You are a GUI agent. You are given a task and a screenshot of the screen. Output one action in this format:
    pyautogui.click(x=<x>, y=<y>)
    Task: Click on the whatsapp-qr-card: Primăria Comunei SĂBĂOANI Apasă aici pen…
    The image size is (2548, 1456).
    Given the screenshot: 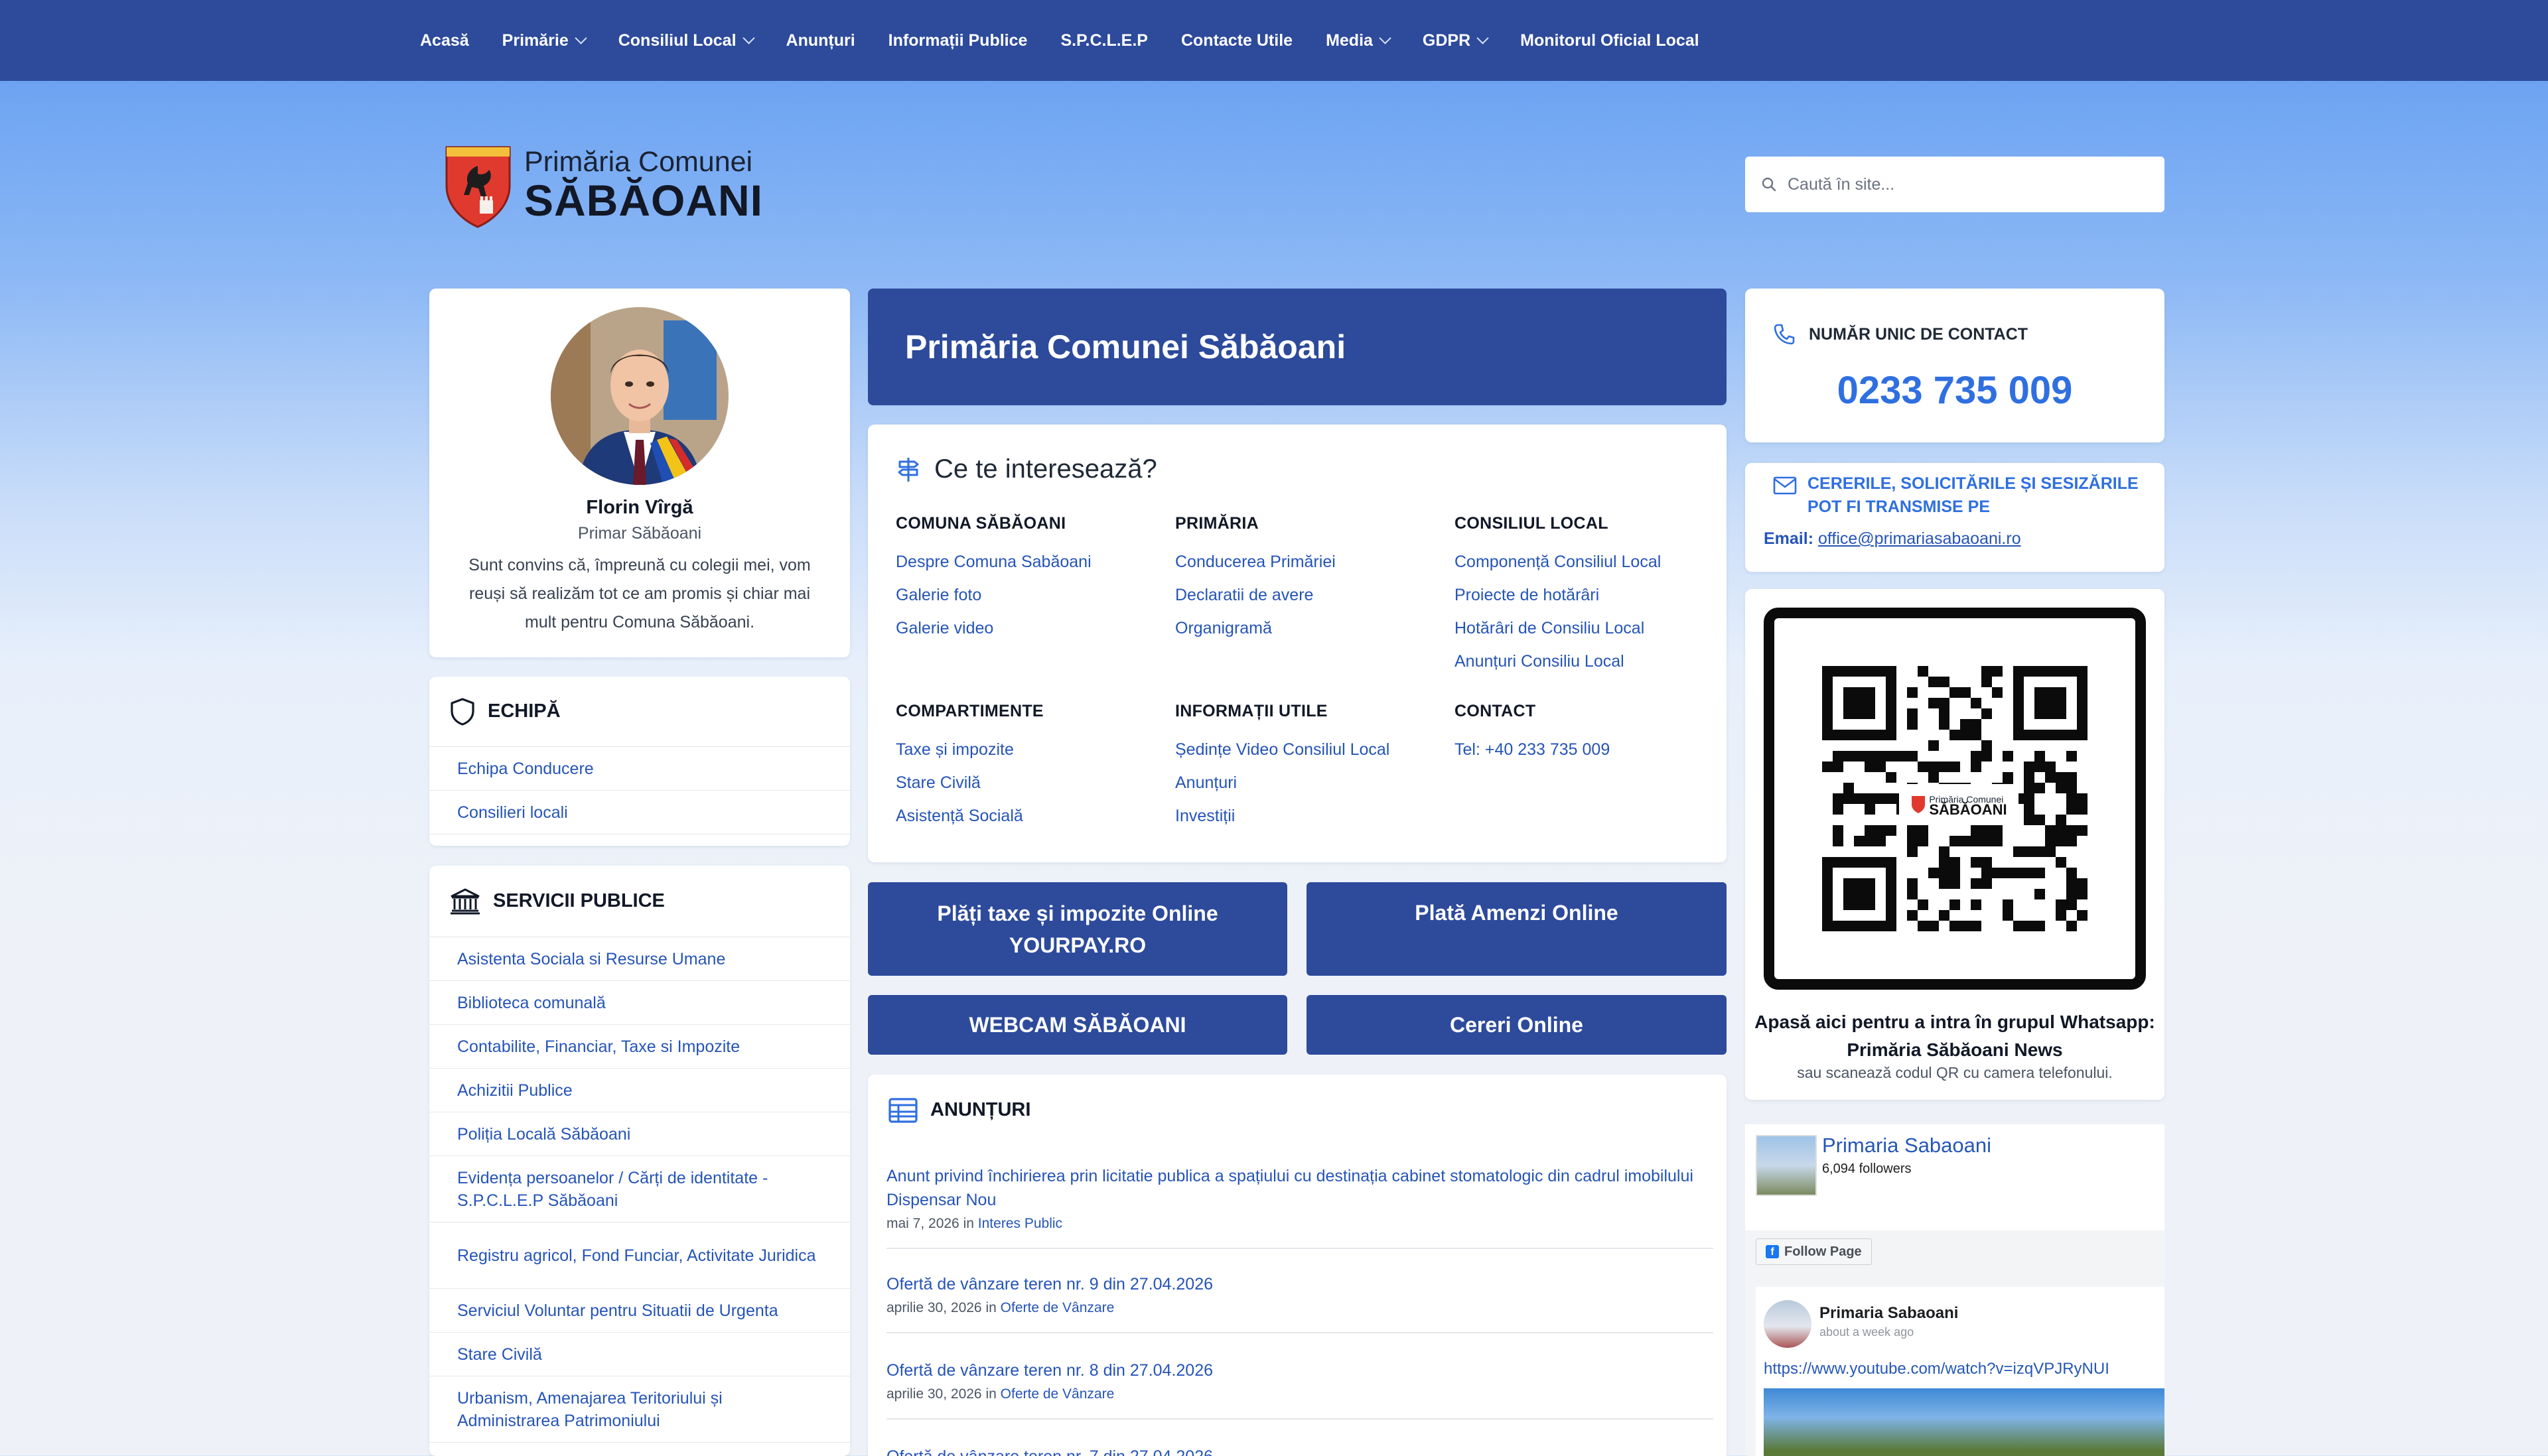 What is the action you would take?
    pyautogui.click(x=1955, y=844)
    